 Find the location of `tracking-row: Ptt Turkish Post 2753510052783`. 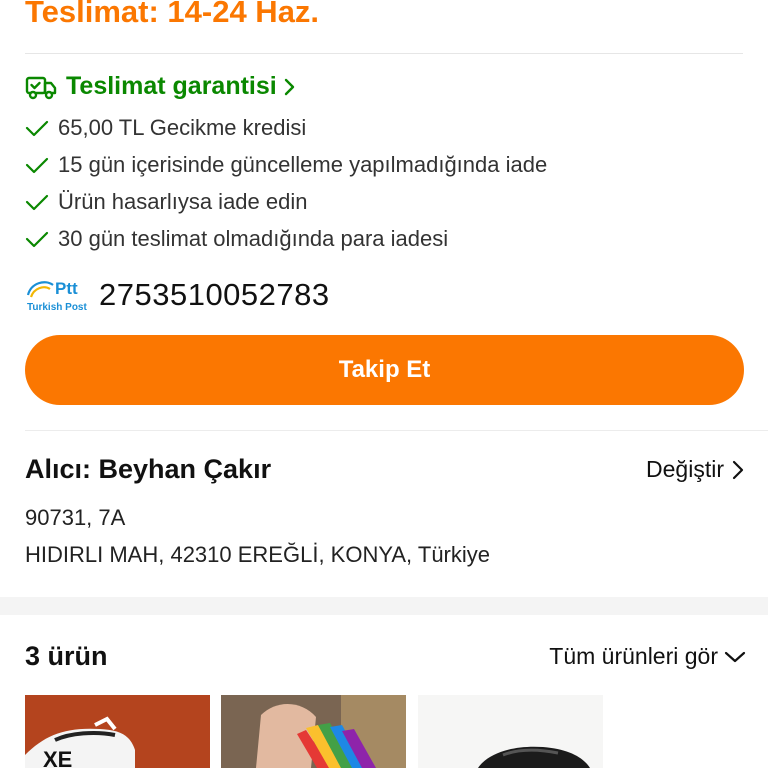

tracking-row: Ptt Turkish Post 2753510052783 is located at coordinates (177, 295).